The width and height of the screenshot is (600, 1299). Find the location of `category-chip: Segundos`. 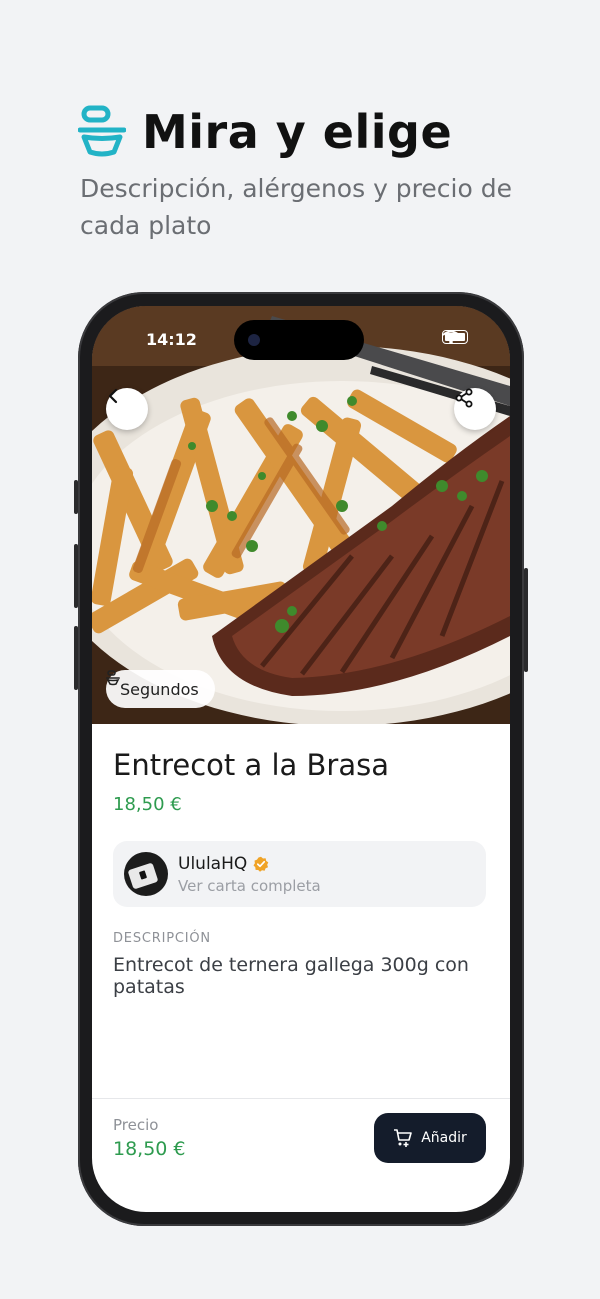

category-chip: Segundos is located at coordinates (160, 689).